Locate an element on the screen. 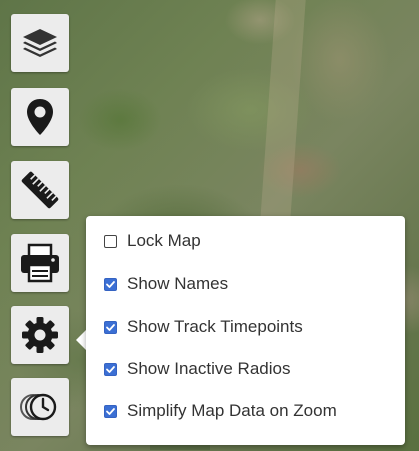  measure-button is located at coordinates (40, 190).